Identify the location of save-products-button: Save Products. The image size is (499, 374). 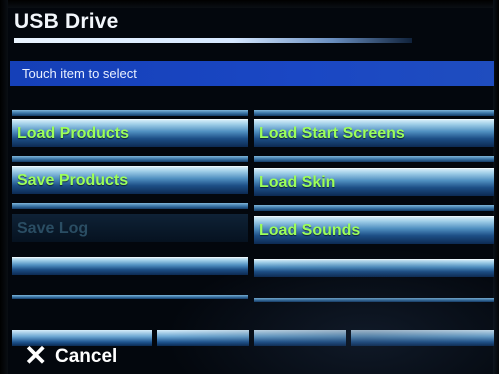
(130, 180).